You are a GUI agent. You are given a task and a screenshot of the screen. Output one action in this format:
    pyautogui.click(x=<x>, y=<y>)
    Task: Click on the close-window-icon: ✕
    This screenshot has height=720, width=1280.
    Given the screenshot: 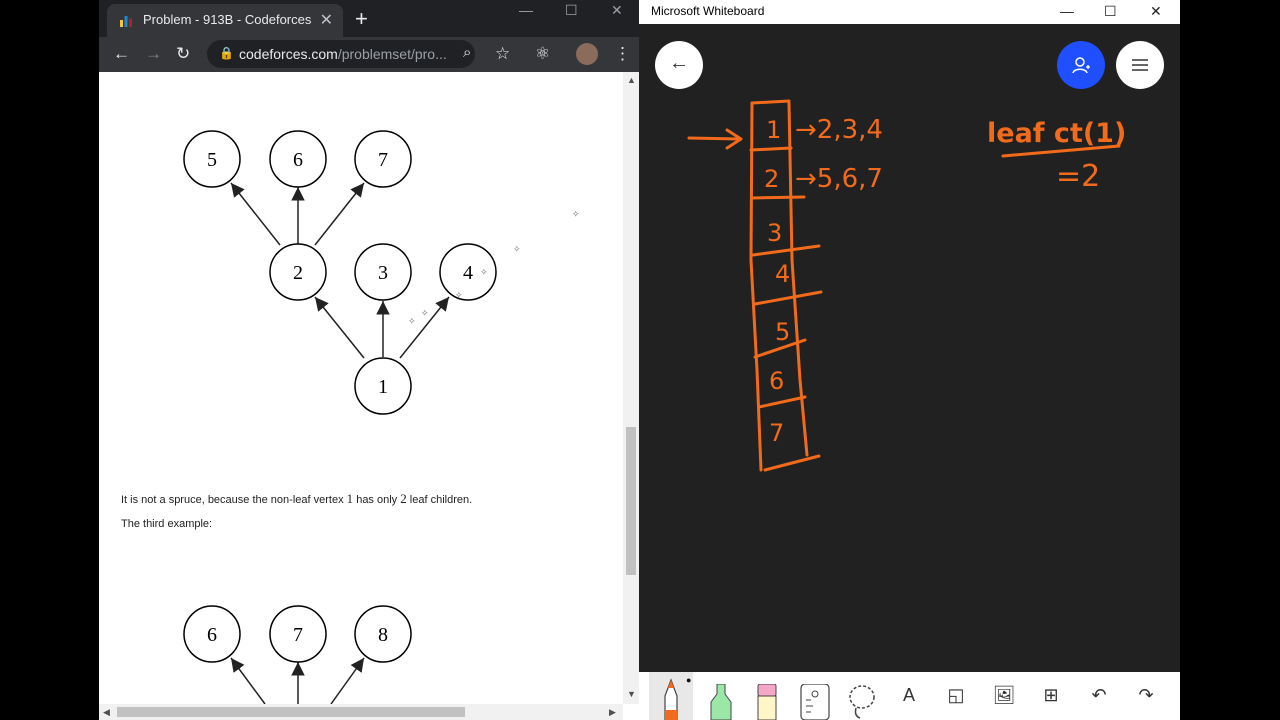 What is the action you would take?
    pyautogui.click(x=617, y=10)
    